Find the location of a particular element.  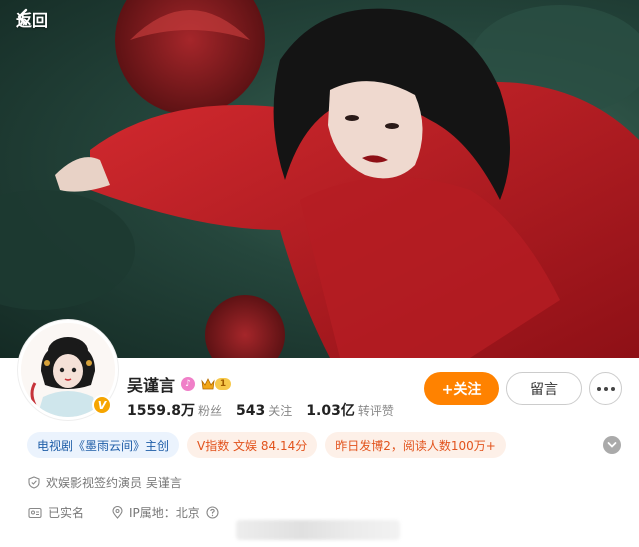

profile-name: 吴谨言 is located at coordinates (151, 385).